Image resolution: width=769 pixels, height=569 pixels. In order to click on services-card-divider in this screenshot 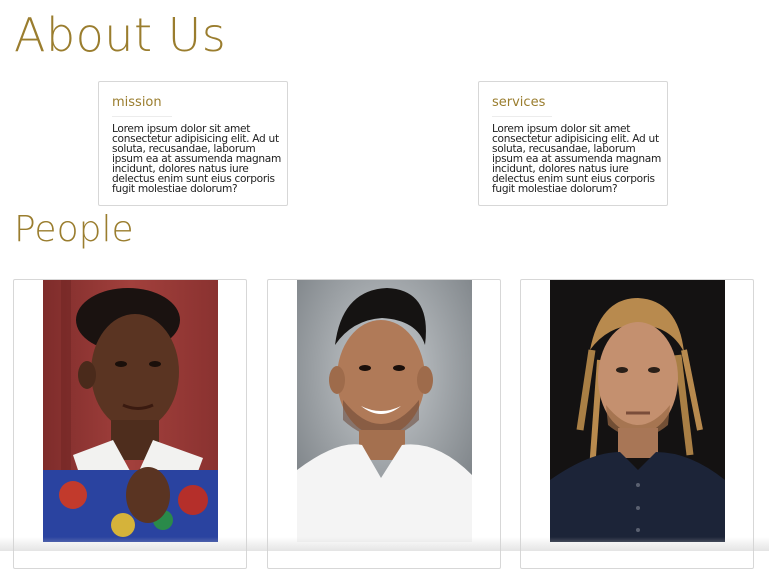, I will do `click(522, 116)`.